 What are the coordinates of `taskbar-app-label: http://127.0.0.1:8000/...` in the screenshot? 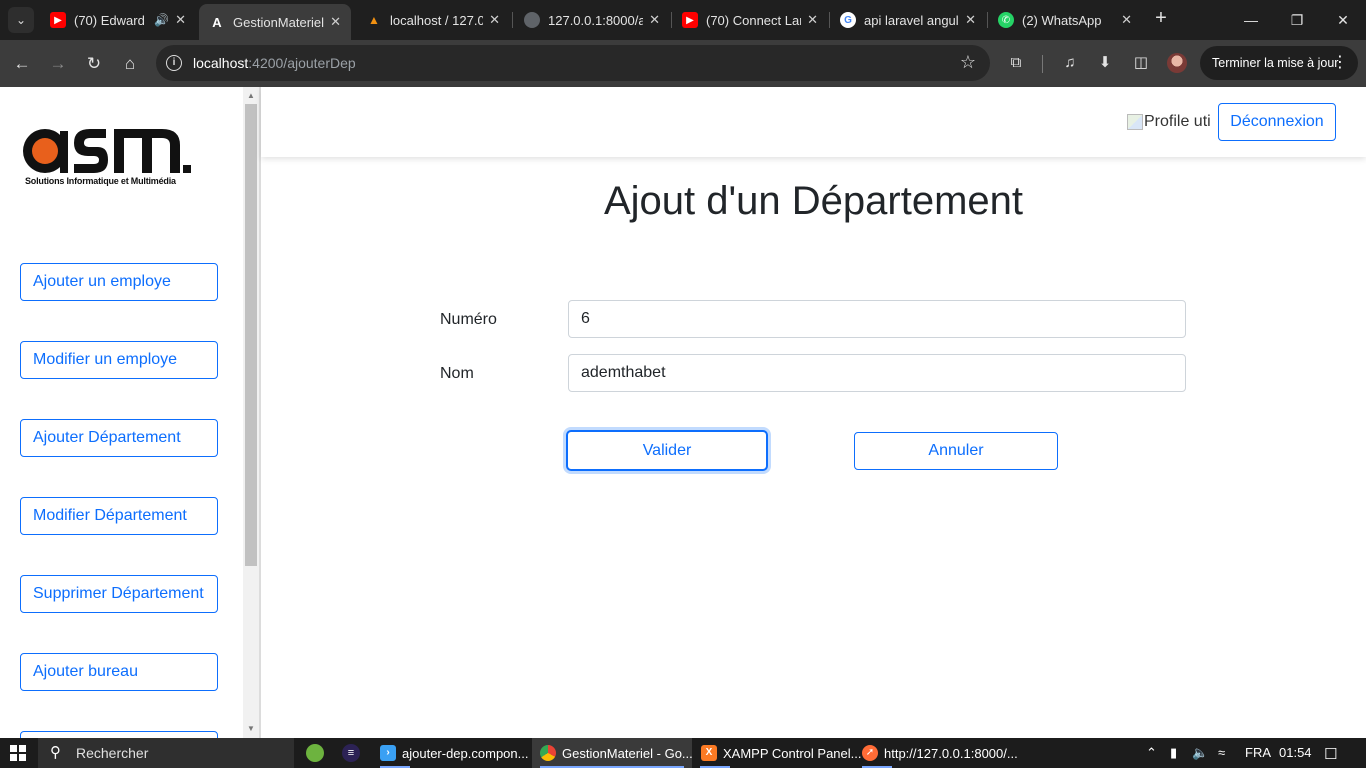 It's located at (951, 753).